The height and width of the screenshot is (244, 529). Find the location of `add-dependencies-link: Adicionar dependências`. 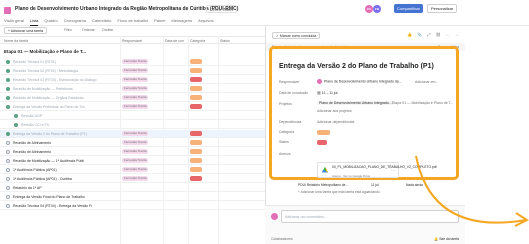

add-dependencies-link: Adicionar dependências is located at coordinates (335, 122).